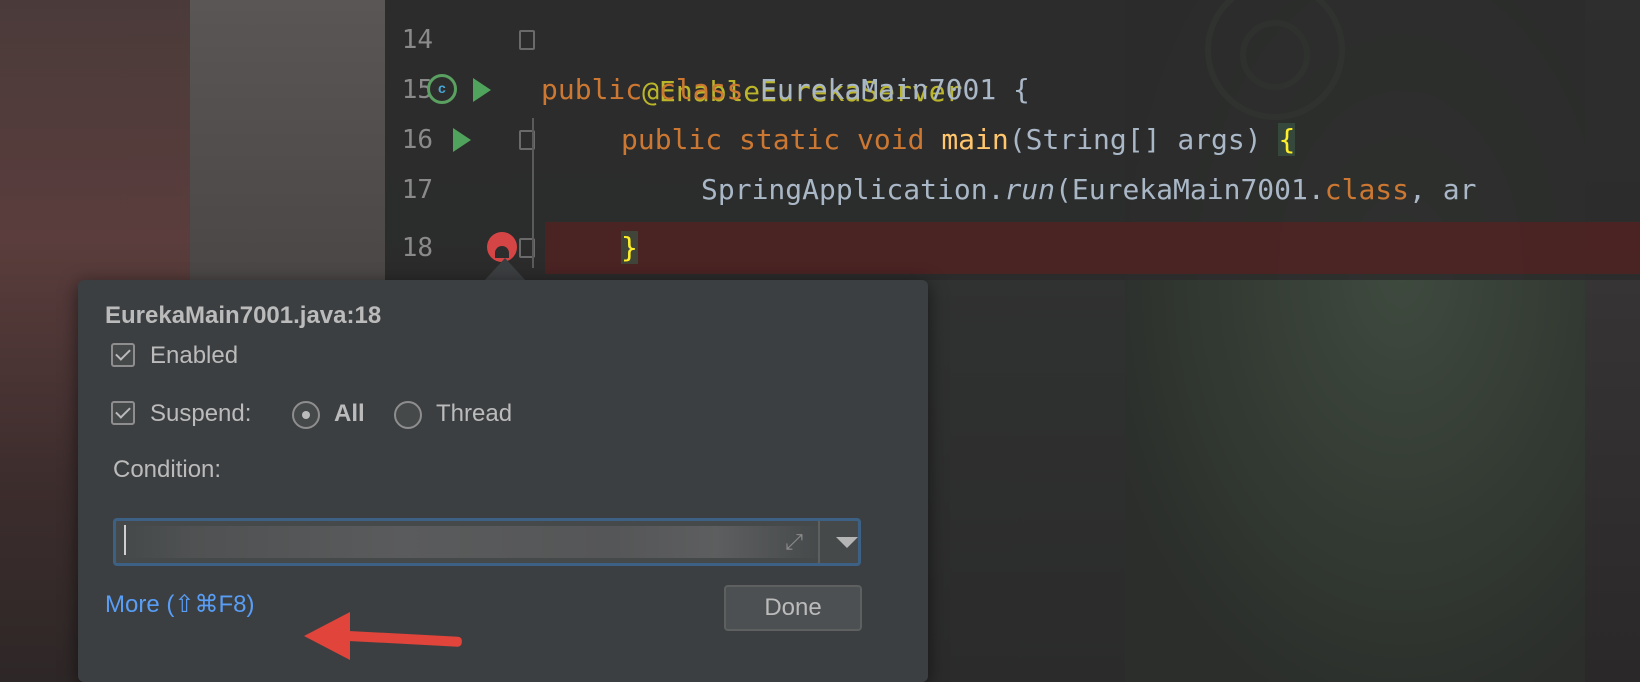  What do you see at coordinates (408, 415) in the screenshot?
I see `suspend-thread-radio` at bounding box center [408, 415].